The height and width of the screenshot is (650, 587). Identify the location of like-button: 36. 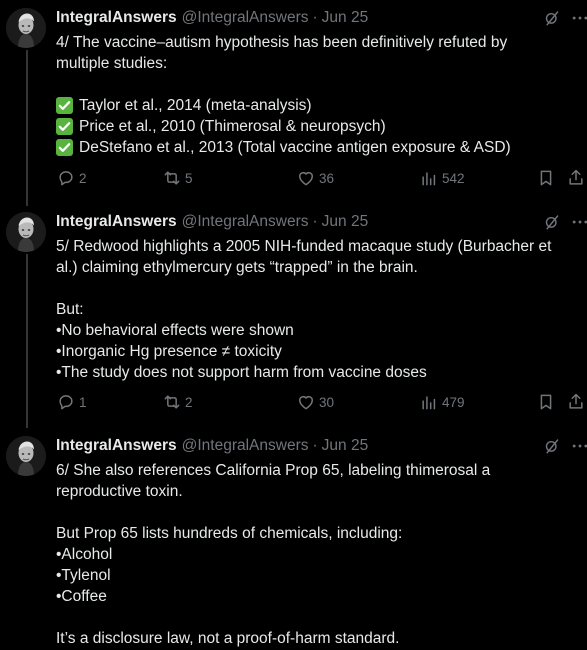
(315, 178).